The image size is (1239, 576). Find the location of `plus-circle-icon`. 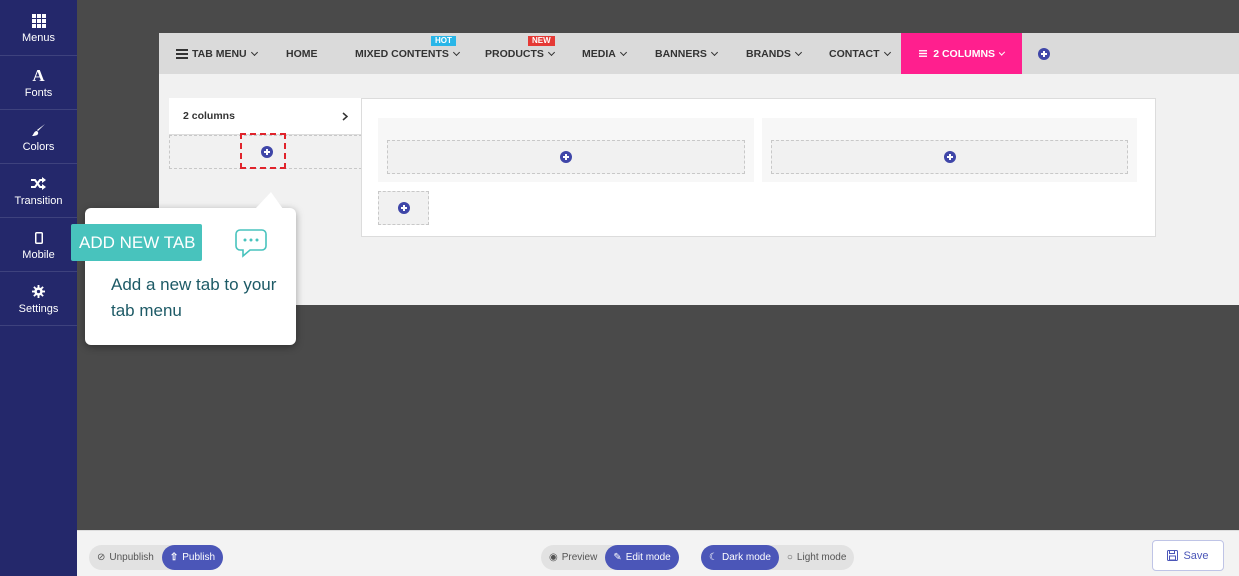

plus-circle-icon is located at coordinates (1044, 53).